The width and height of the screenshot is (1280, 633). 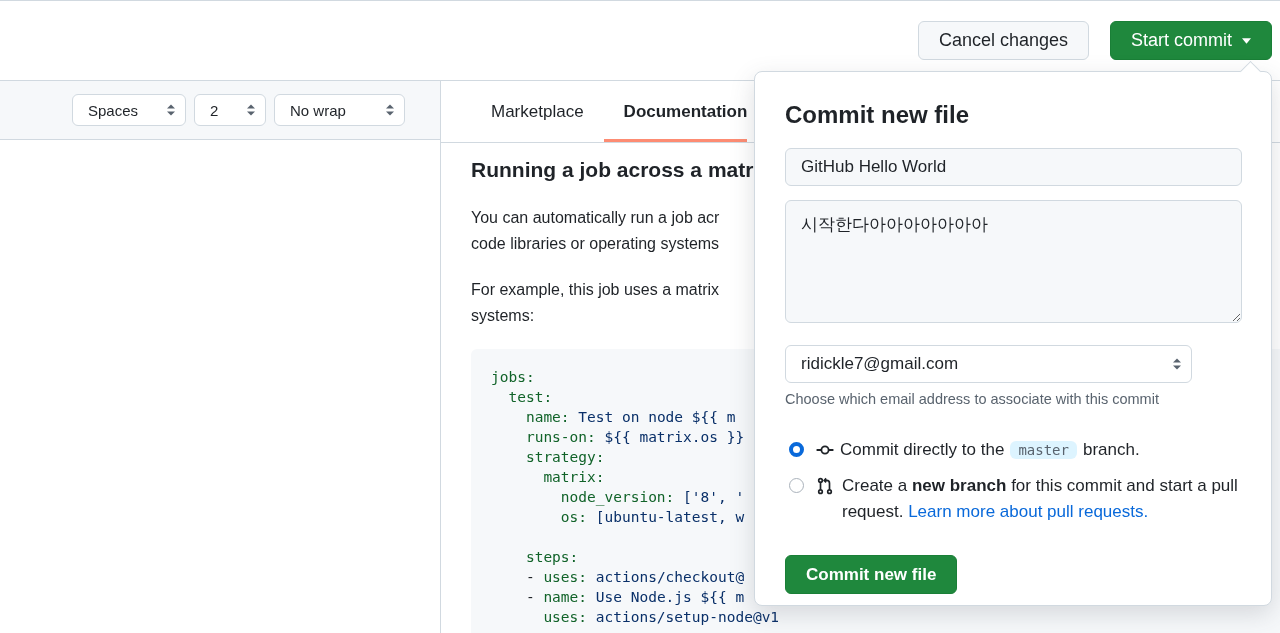 I want to click on tab: Documentation, so click(x=675, y=111).